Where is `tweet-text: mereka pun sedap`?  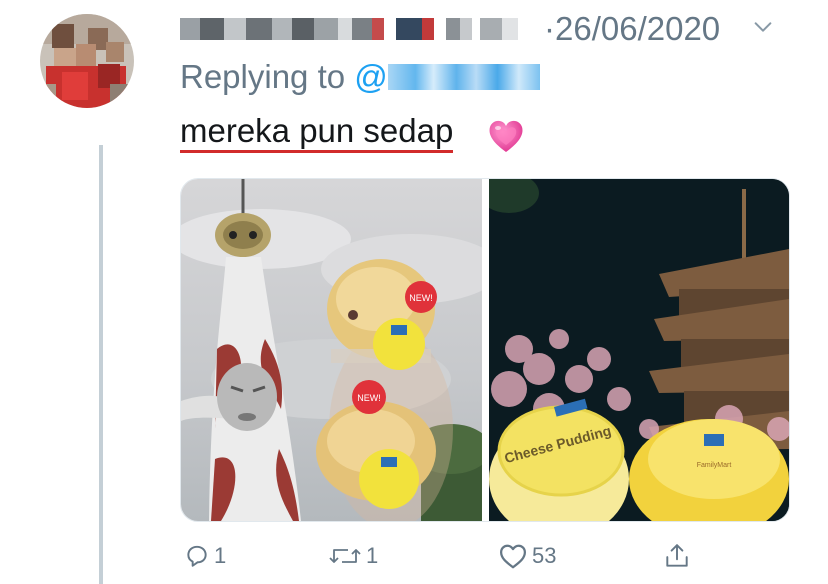
tweet-text: mereka pun sedap is located at coordinates (317, 132).